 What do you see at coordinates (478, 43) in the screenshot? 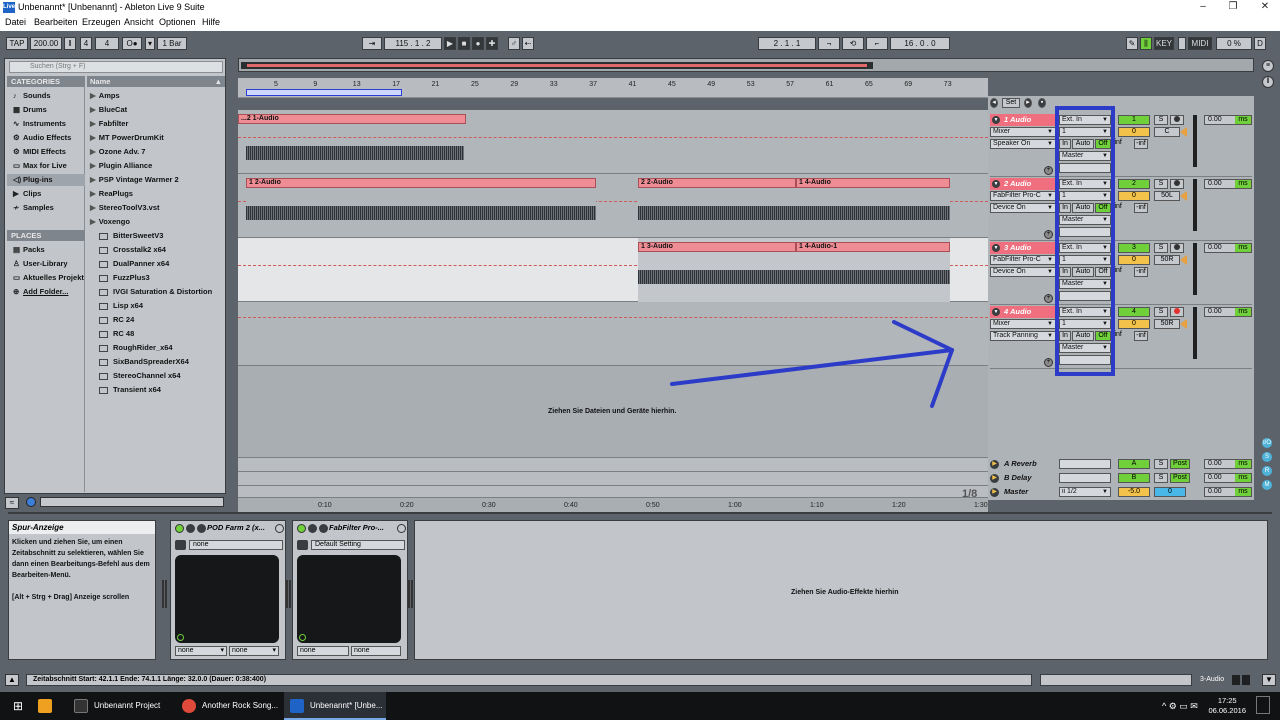
I see `record-icon: ●` at bounding box center [478, 43].